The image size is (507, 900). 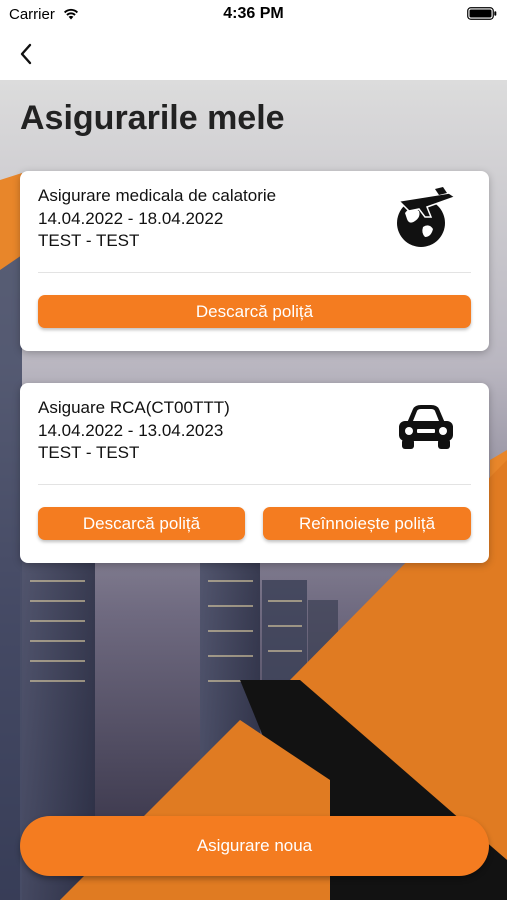 I want to click on travel-globe-plane-icon, so click(x=427, y=217).